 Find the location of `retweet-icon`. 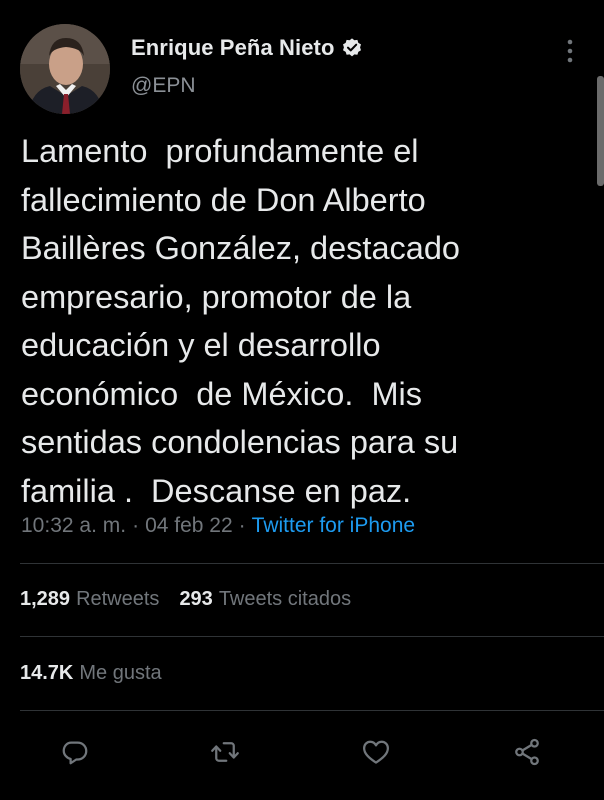

retweet-icon is located at coordinates (225, 752).